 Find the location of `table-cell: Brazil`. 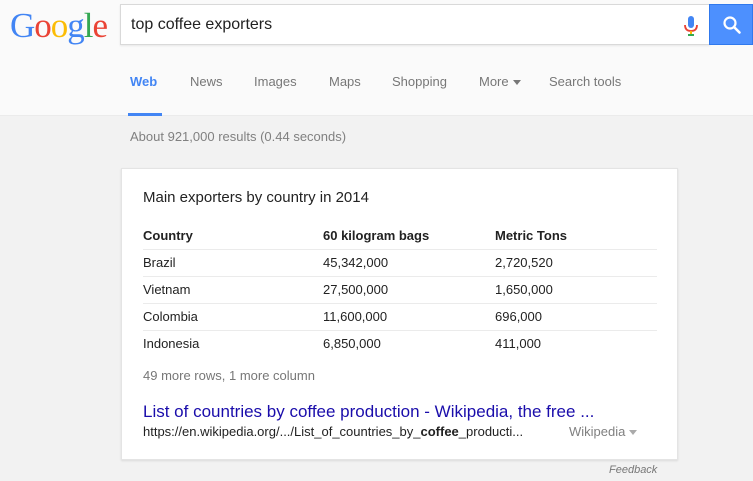

table-cell: Brazil is located at coordinates (233, 262).